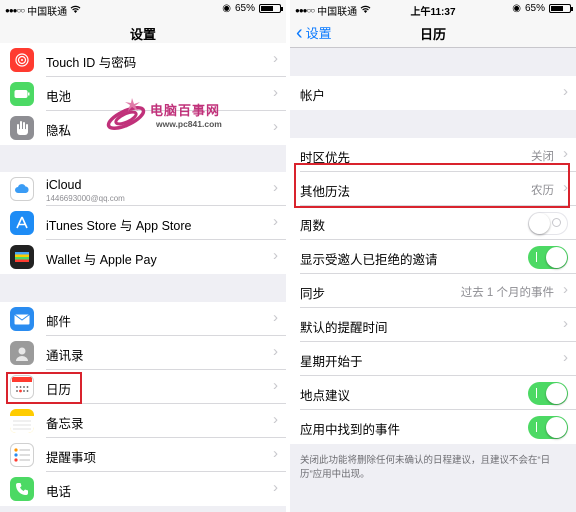 Image resolution: width=576 pixels, height=512 pixels. What do you see at coordinates (59, 131) in the screenshot?
I see `settings-item-label: 隐私` at bounding box center [59, 131].